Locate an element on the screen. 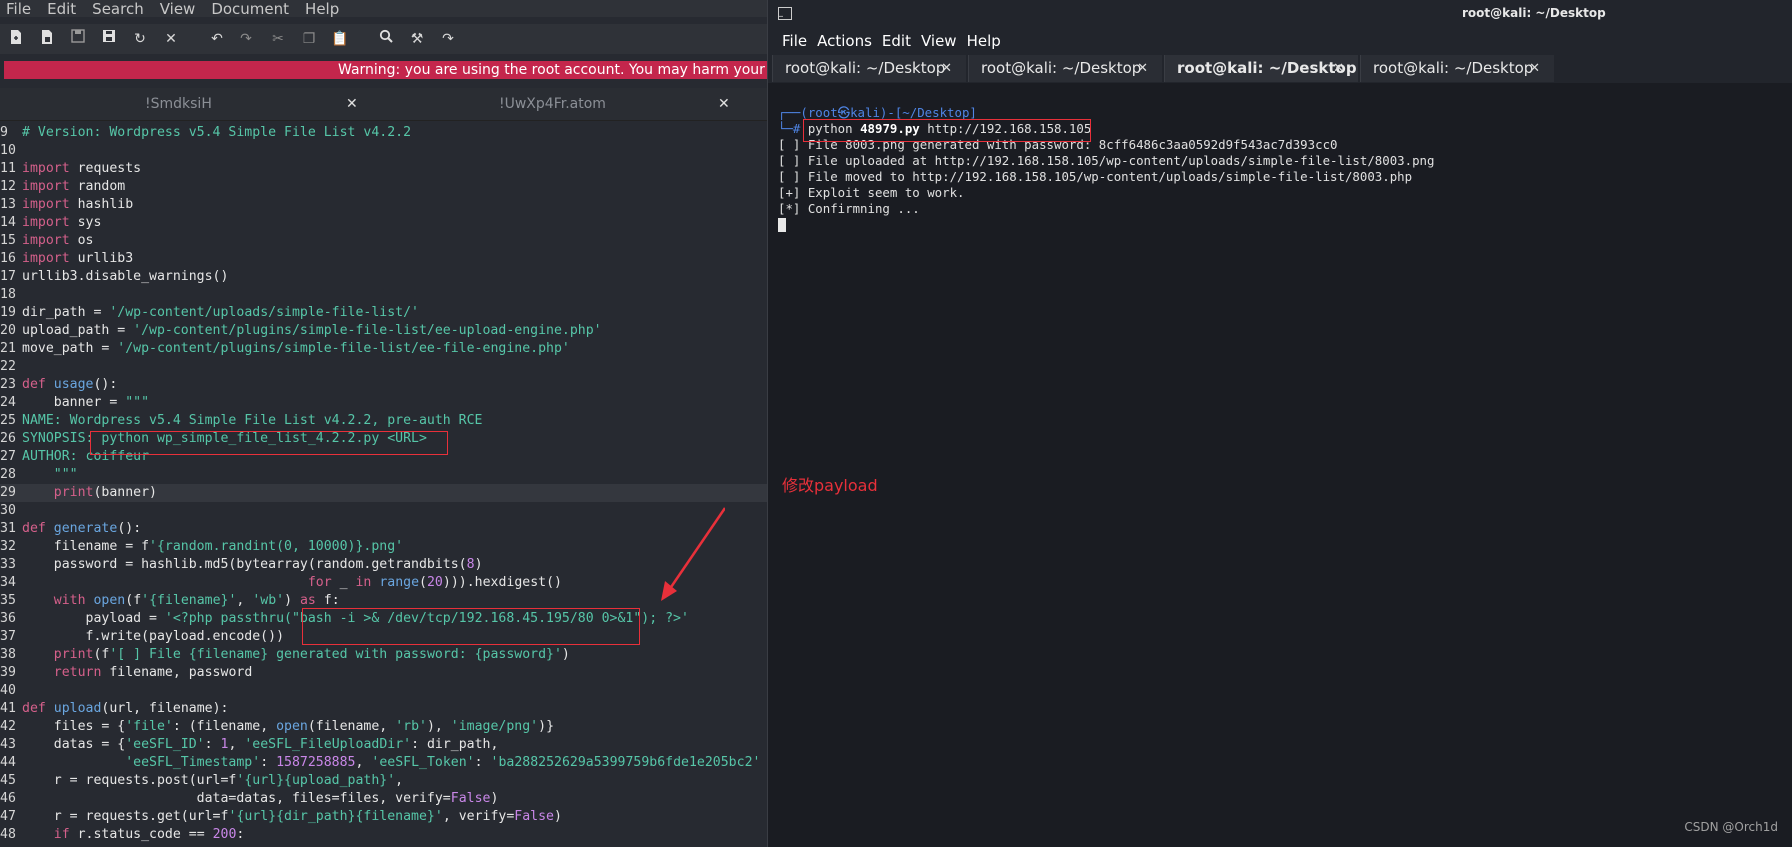 This screenshot has height=847, width=1792. terminal-menubar: File Actions Edit View Help is located at coordinates (1280, 41).